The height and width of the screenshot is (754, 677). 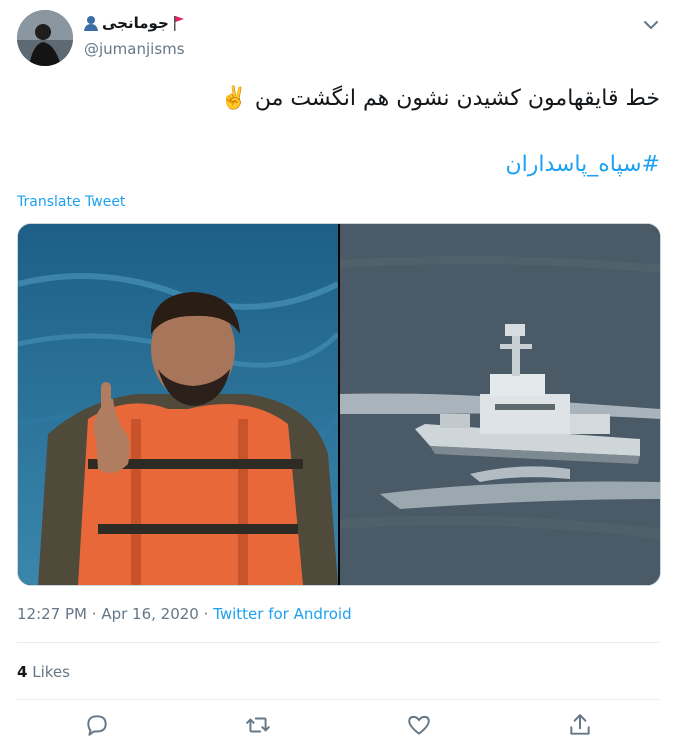 What do you see at coordinates (338, 728) in the screenshot?
I see `tweet-actions-bar` at bounding box center [338, 728].